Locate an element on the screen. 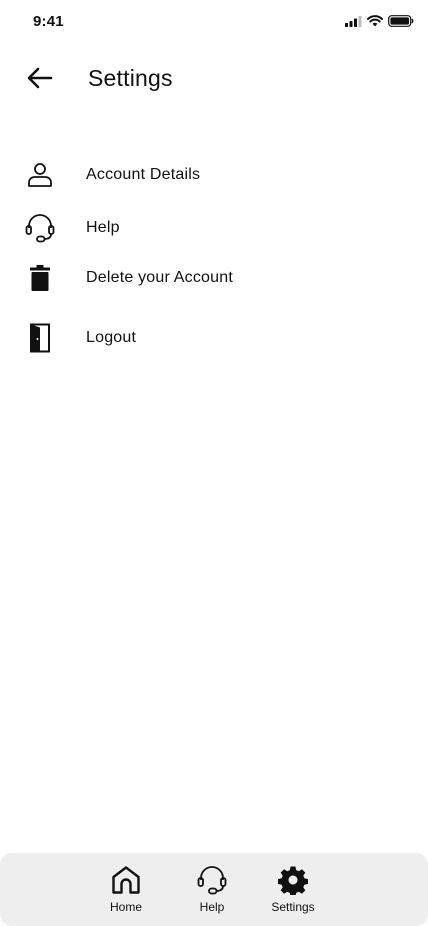  trash-icon is located at coordinates (40, 278).